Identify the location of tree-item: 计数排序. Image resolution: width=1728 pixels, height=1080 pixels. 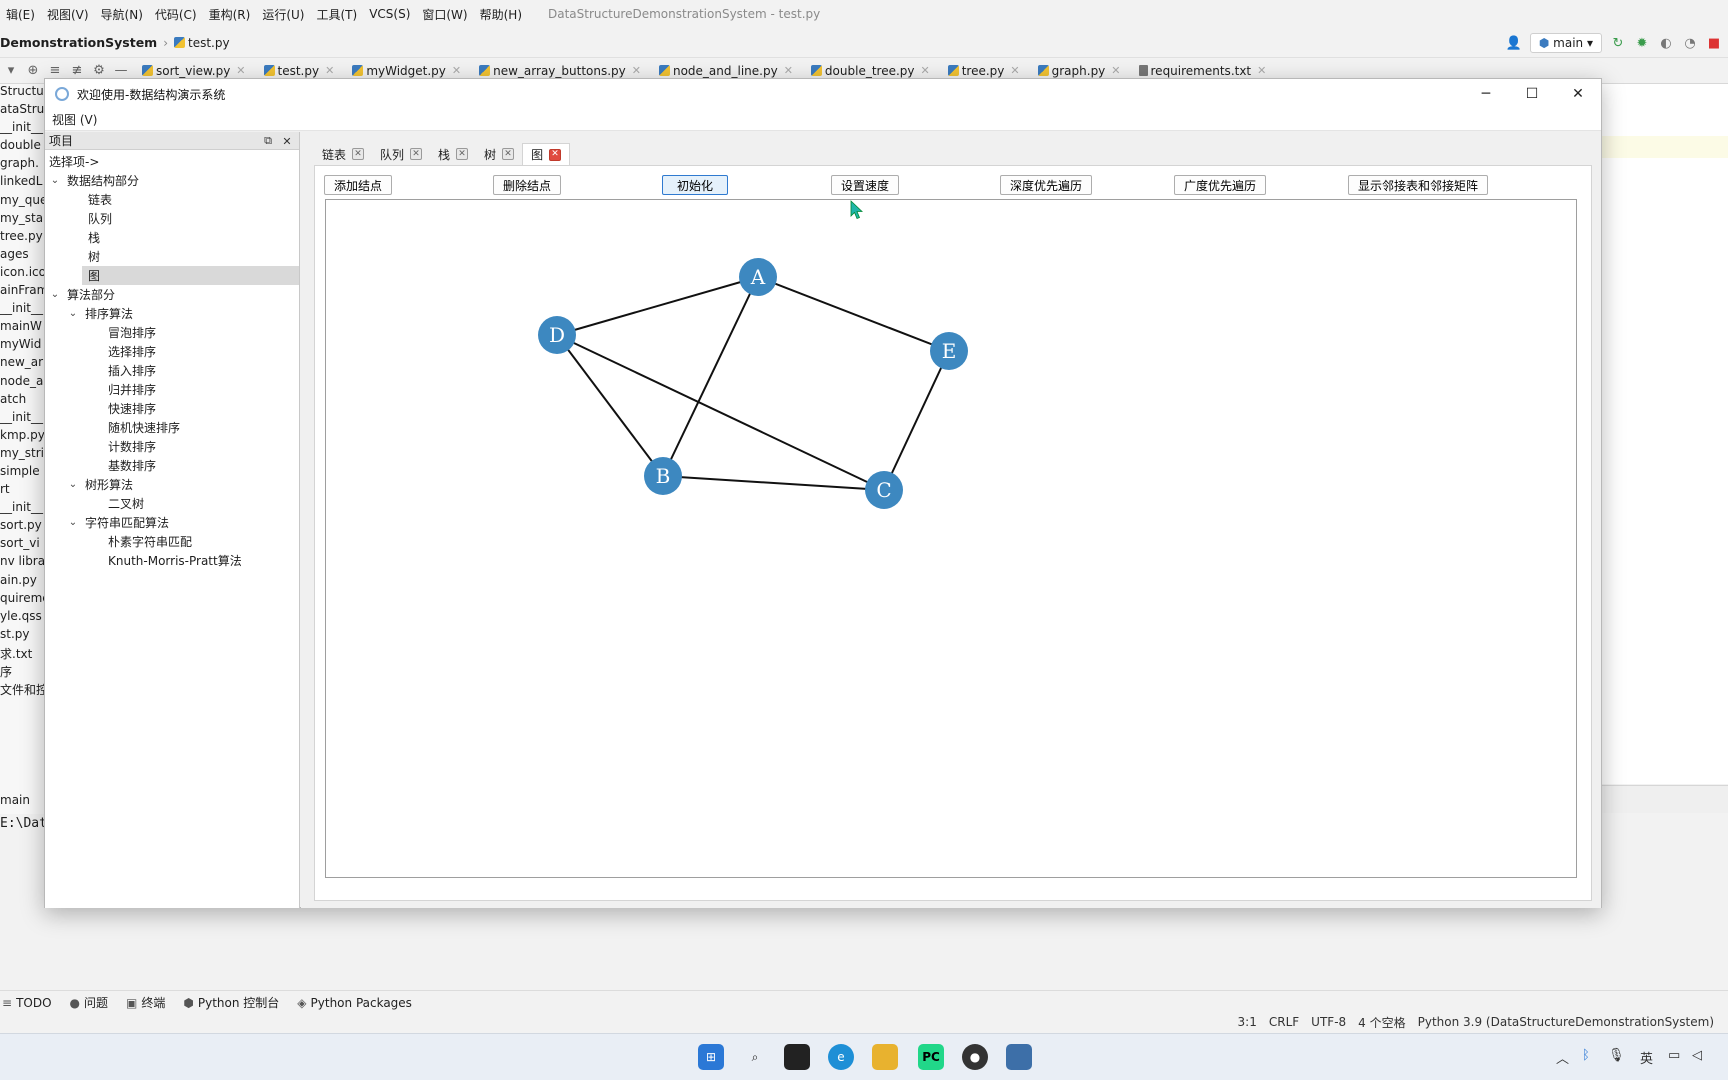
(172, 446).